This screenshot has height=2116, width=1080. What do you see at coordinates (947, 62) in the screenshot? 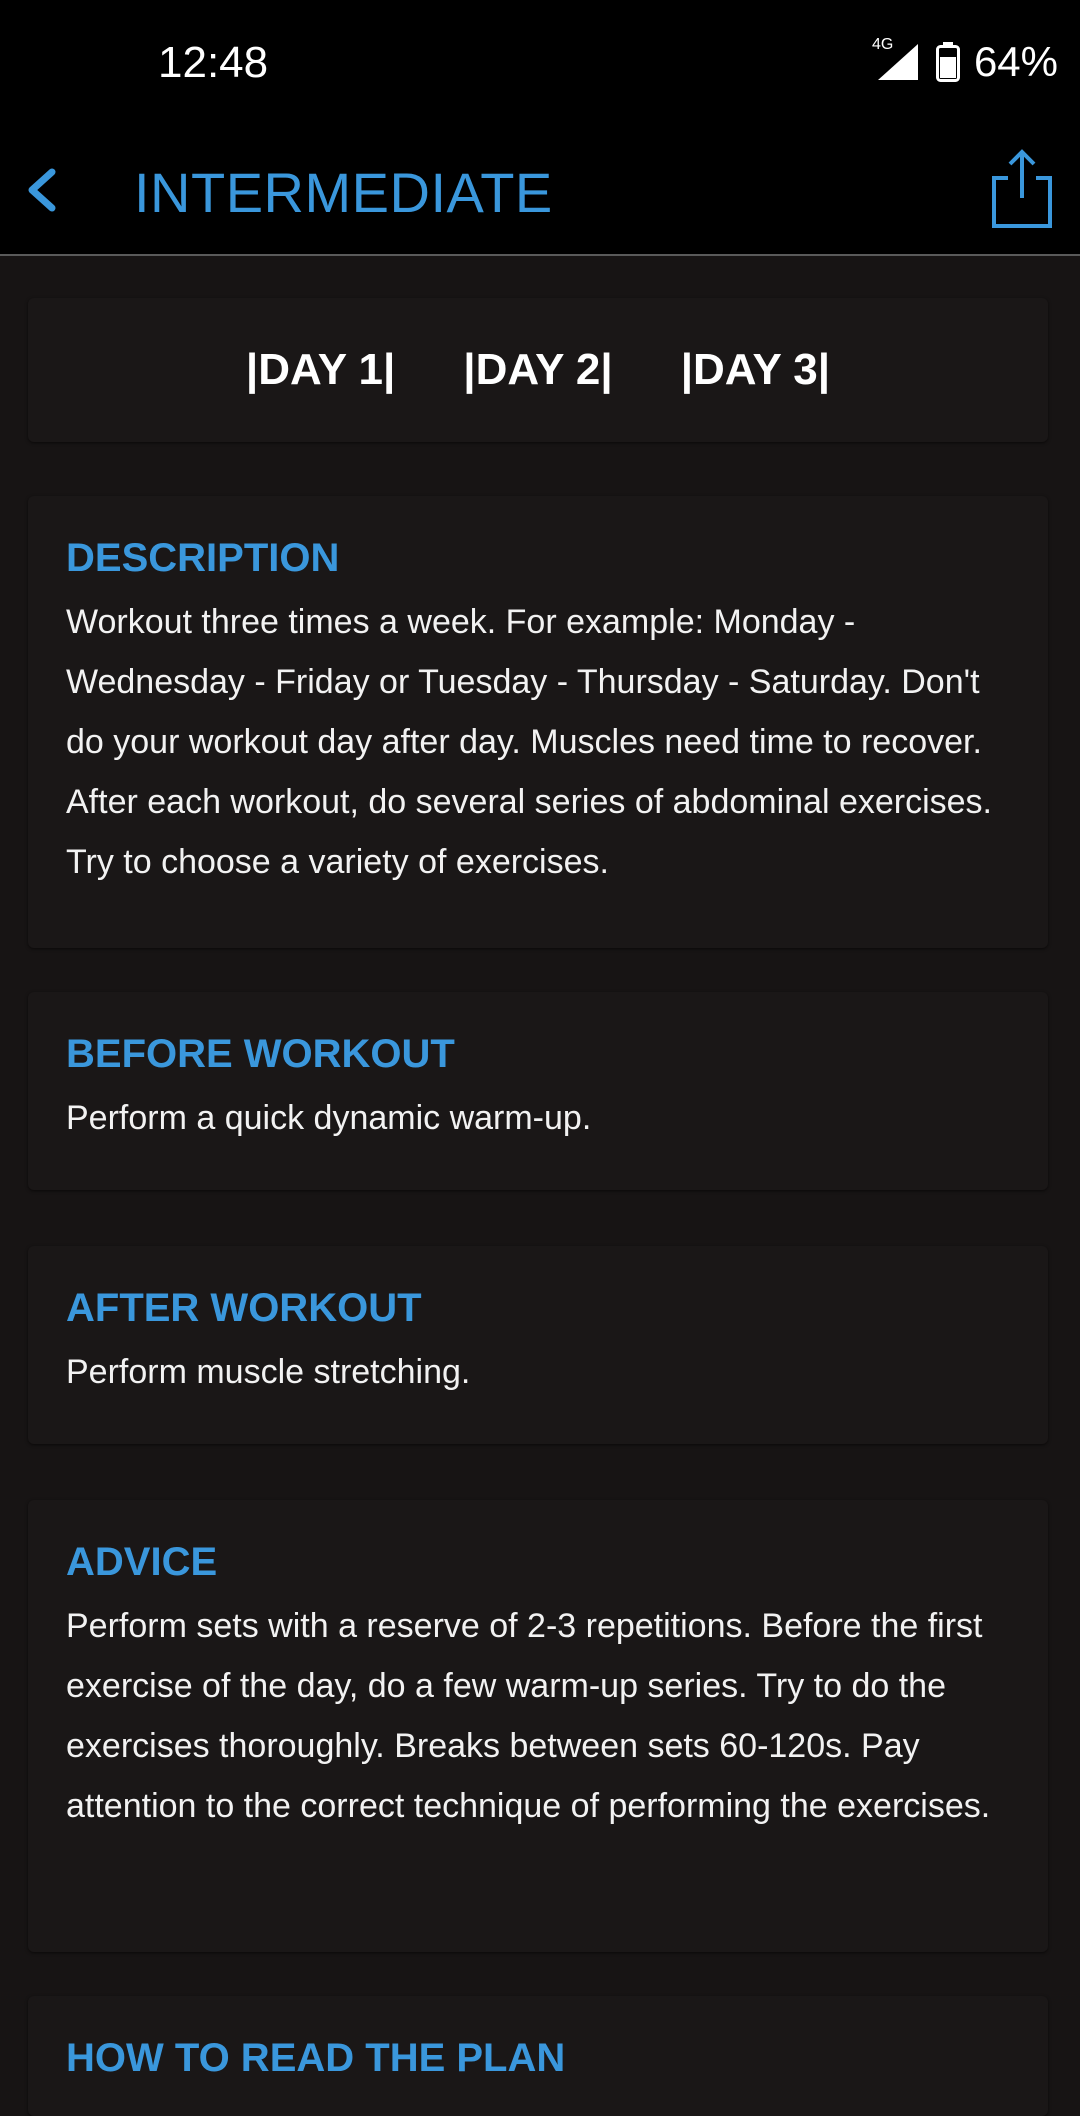
I see `battery-icon` at bounding box center [947, 62].